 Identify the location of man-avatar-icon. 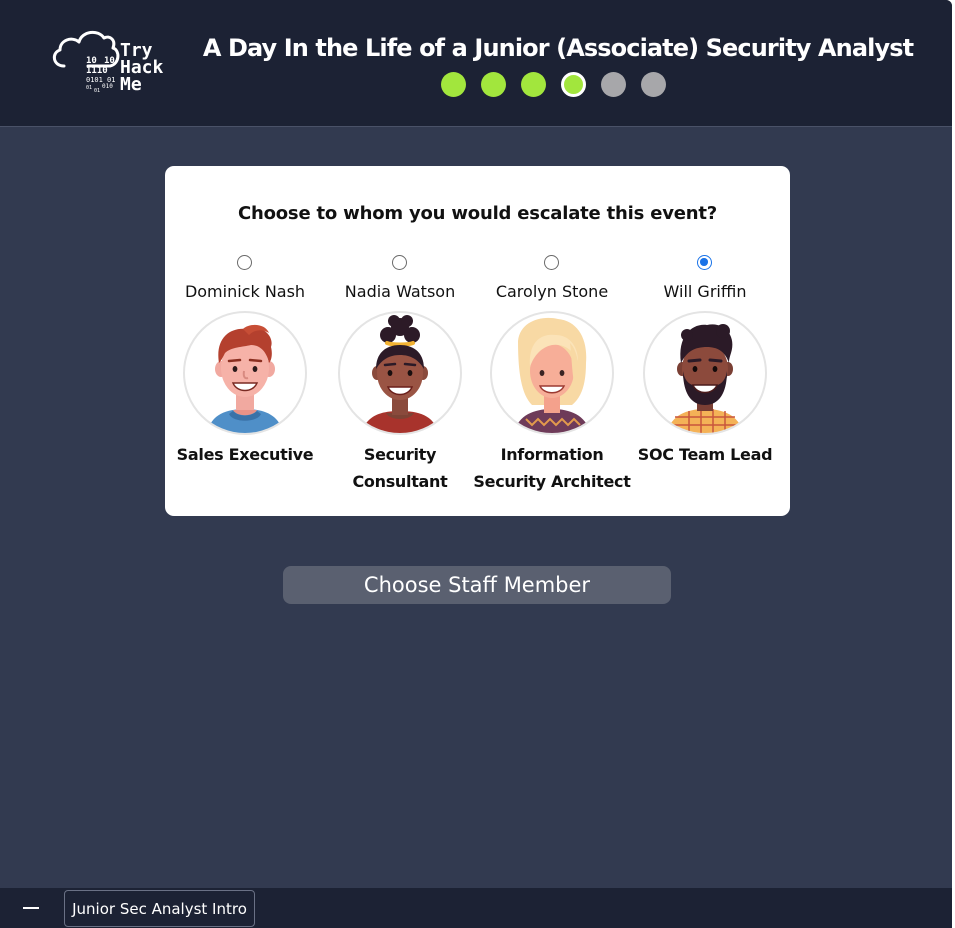
(245, 373).